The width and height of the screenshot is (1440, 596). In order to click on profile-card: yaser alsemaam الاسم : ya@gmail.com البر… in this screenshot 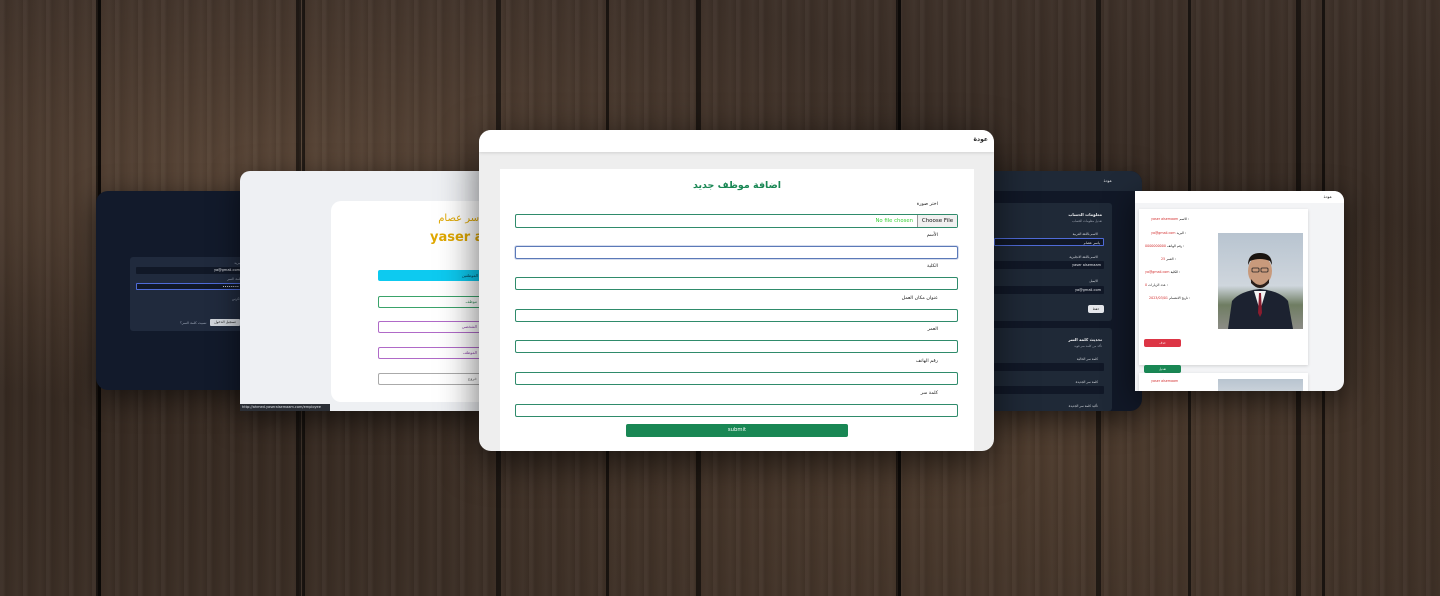, I will do `click(1223, 291)`.